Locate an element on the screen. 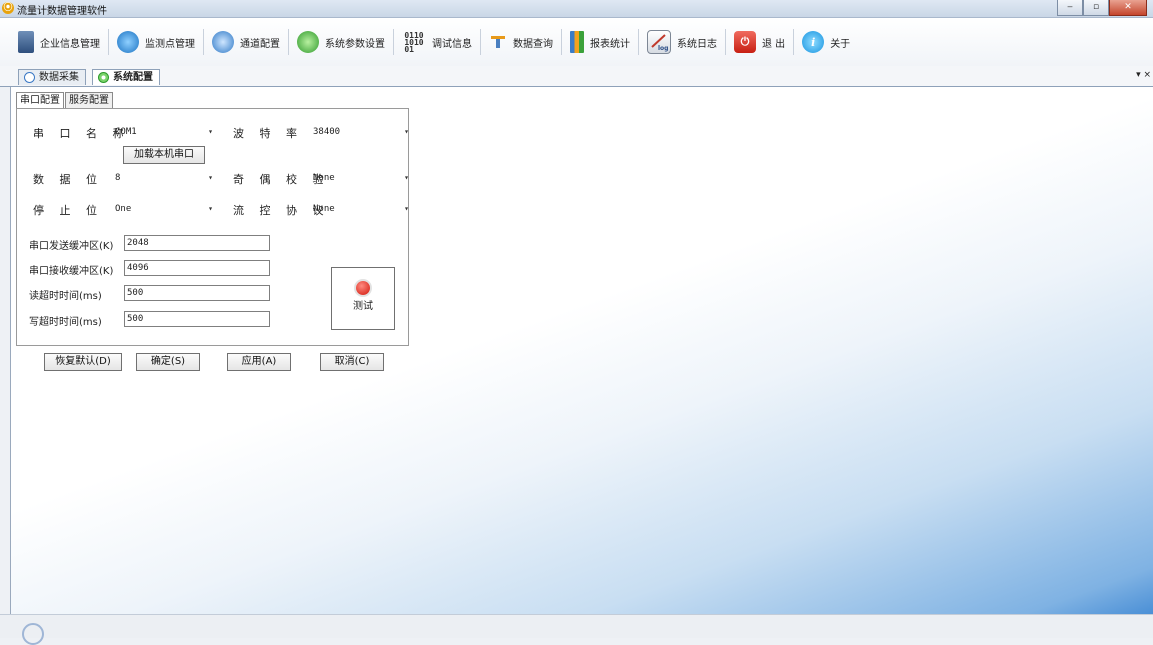  toolbar-about-button: i 关于 is located at coordinates (826, 42).